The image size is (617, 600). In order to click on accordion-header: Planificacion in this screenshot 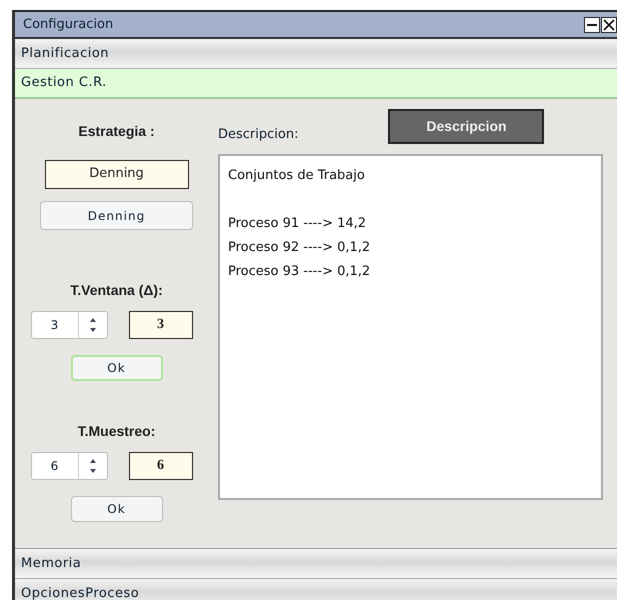, I will do `click(316, 54)`.